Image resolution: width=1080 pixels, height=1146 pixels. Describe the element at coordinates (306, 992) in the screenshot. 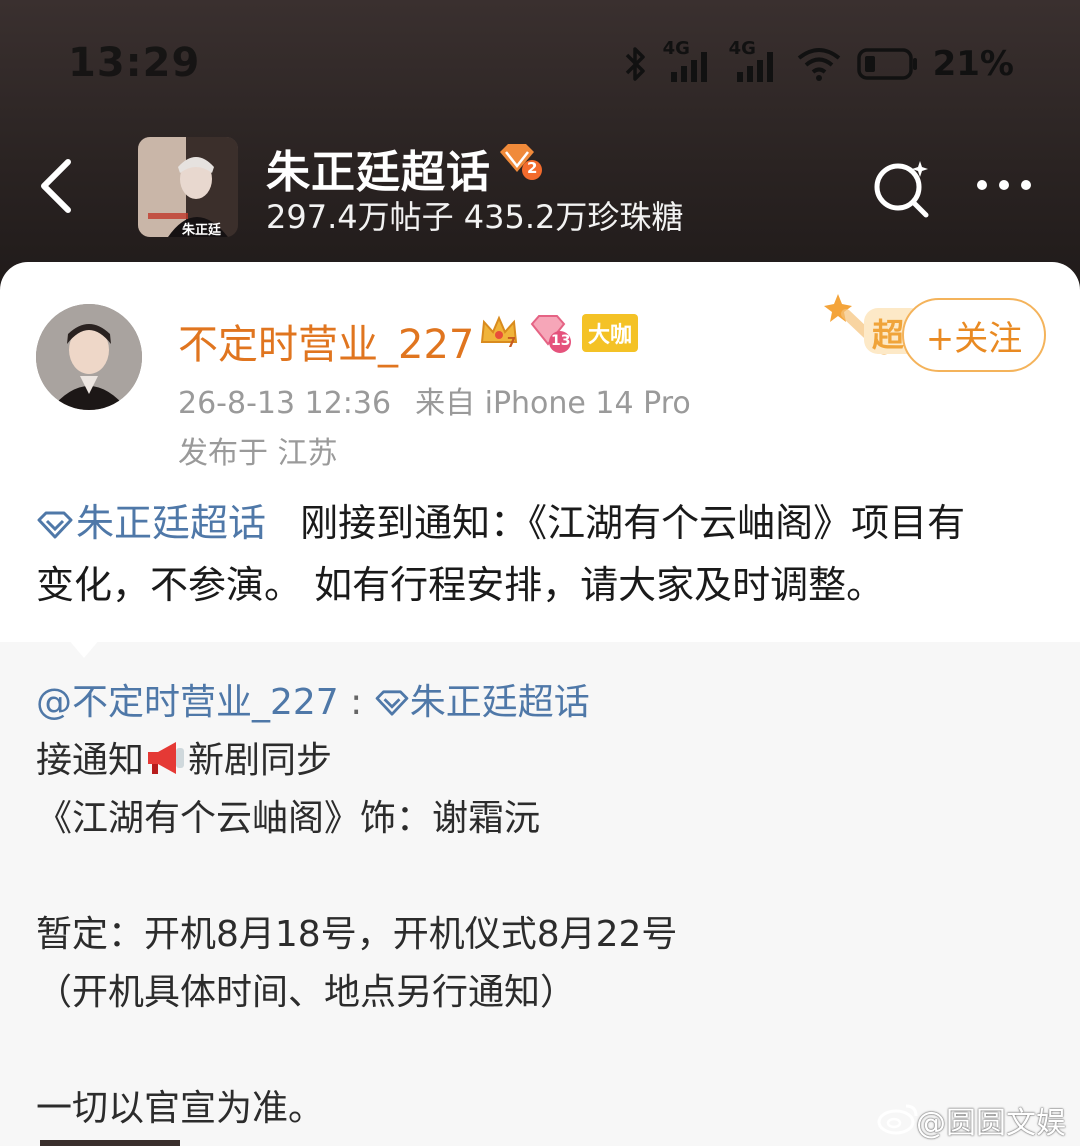

I see `repost-line: （开机具体时间、地点另行通知）` at that location.